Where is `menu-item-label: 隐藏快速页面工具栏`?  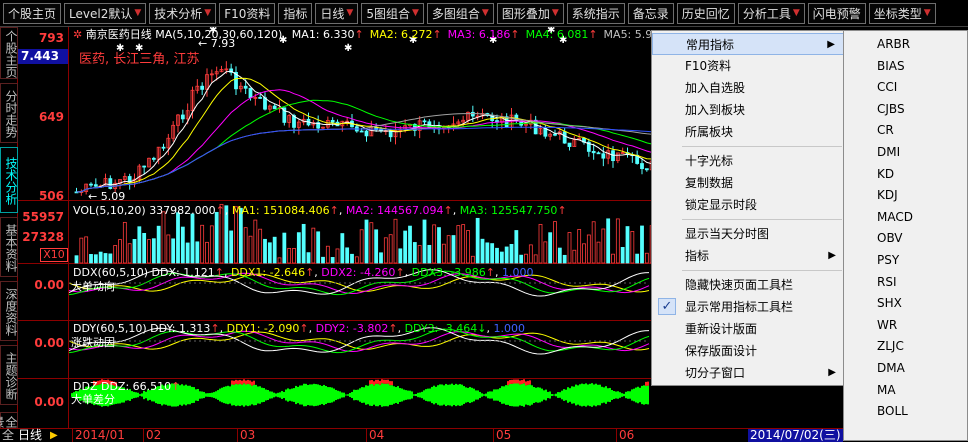 menu-item-label: 隐藏快速页面工具栏 is located at coordinates (739, 285).